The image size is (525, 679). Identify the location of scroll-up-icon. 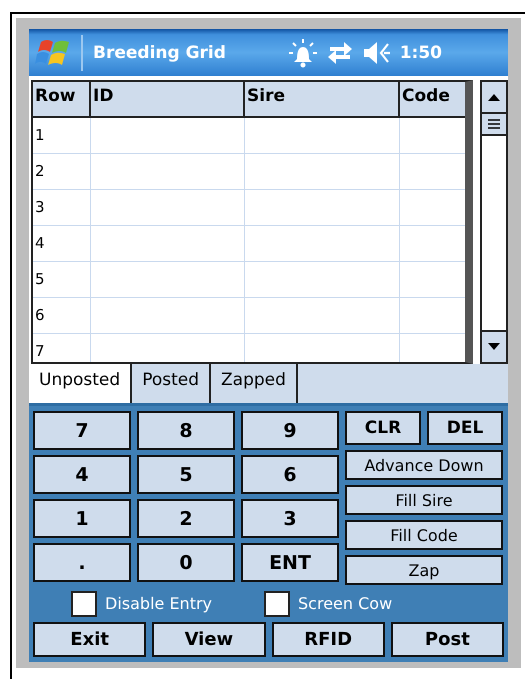
(494, 97).